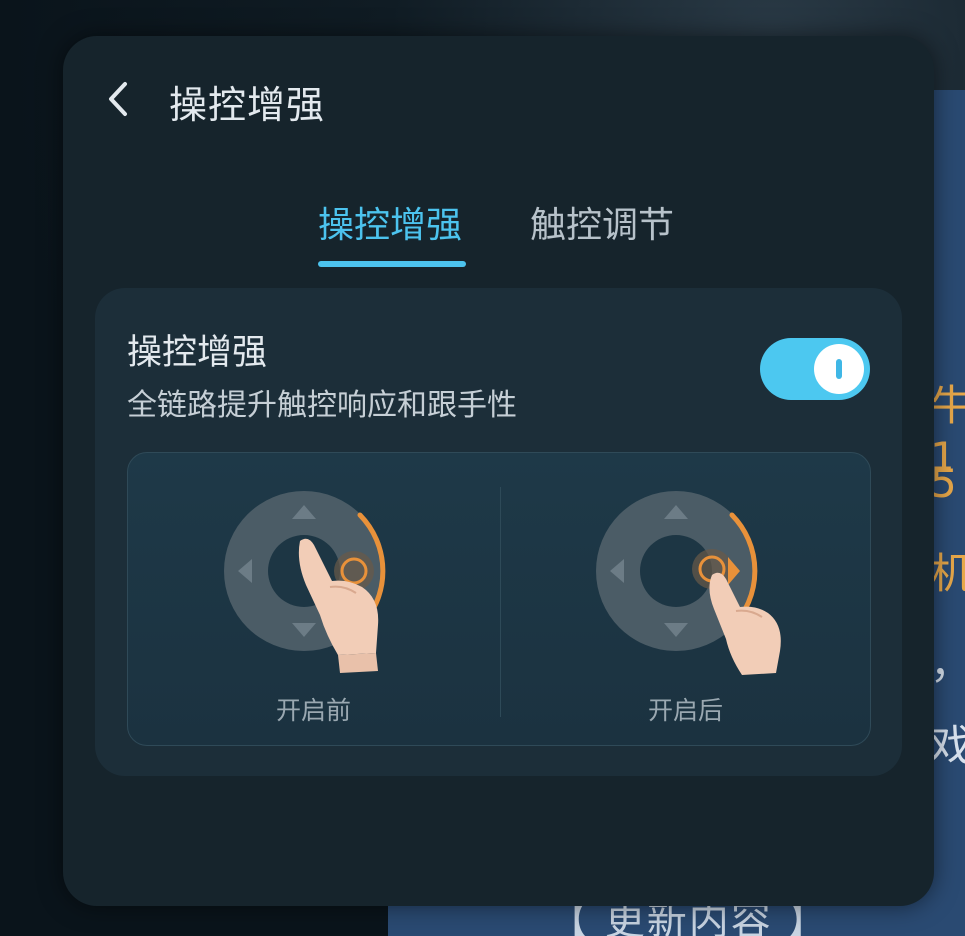  I want to click on tab-touch-adjust: 触控调节, so click(602, 222).